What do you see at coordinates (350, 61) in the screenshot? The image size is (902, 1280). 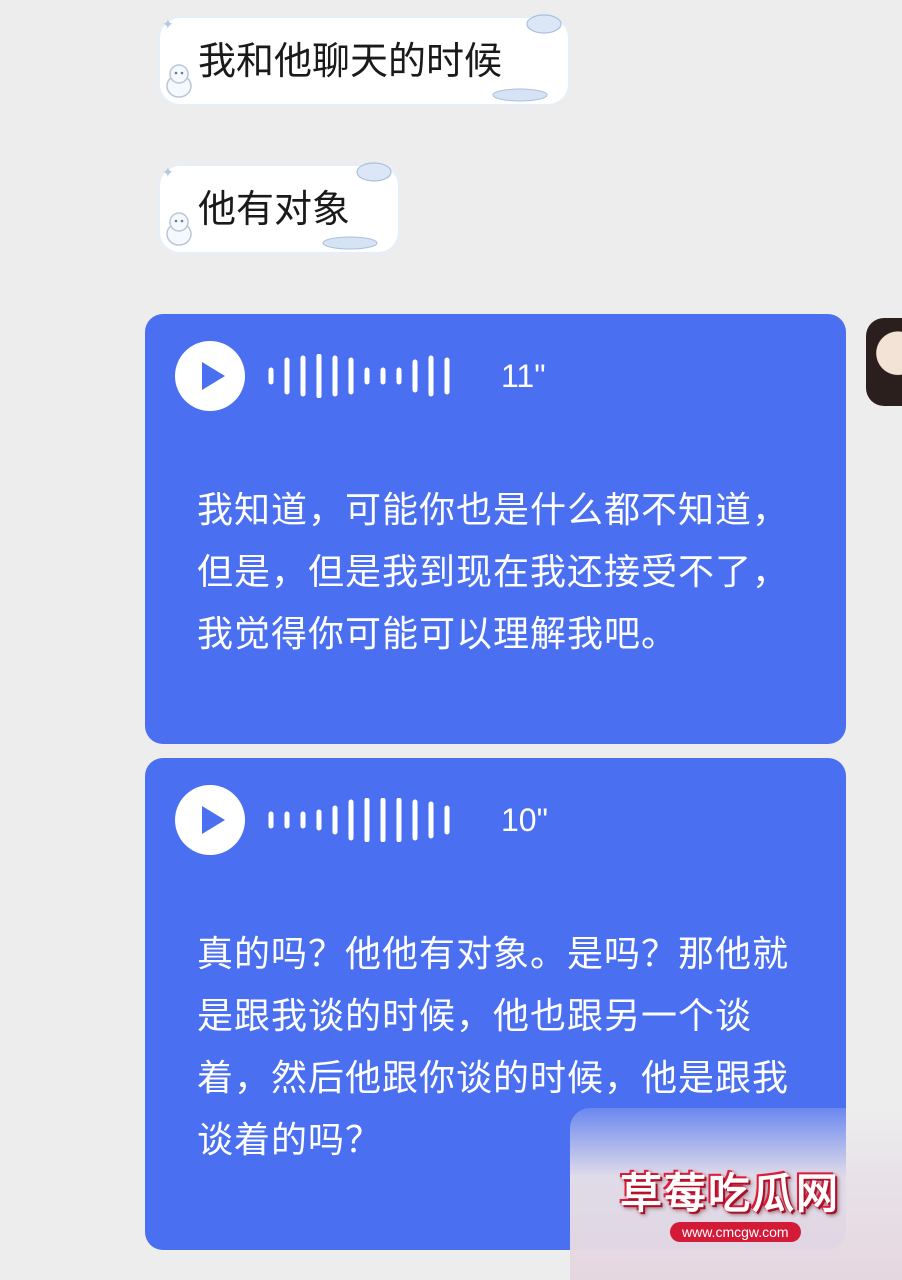 I see `message-text: 我和他聊天的时候` at bounding box center [350, 61].